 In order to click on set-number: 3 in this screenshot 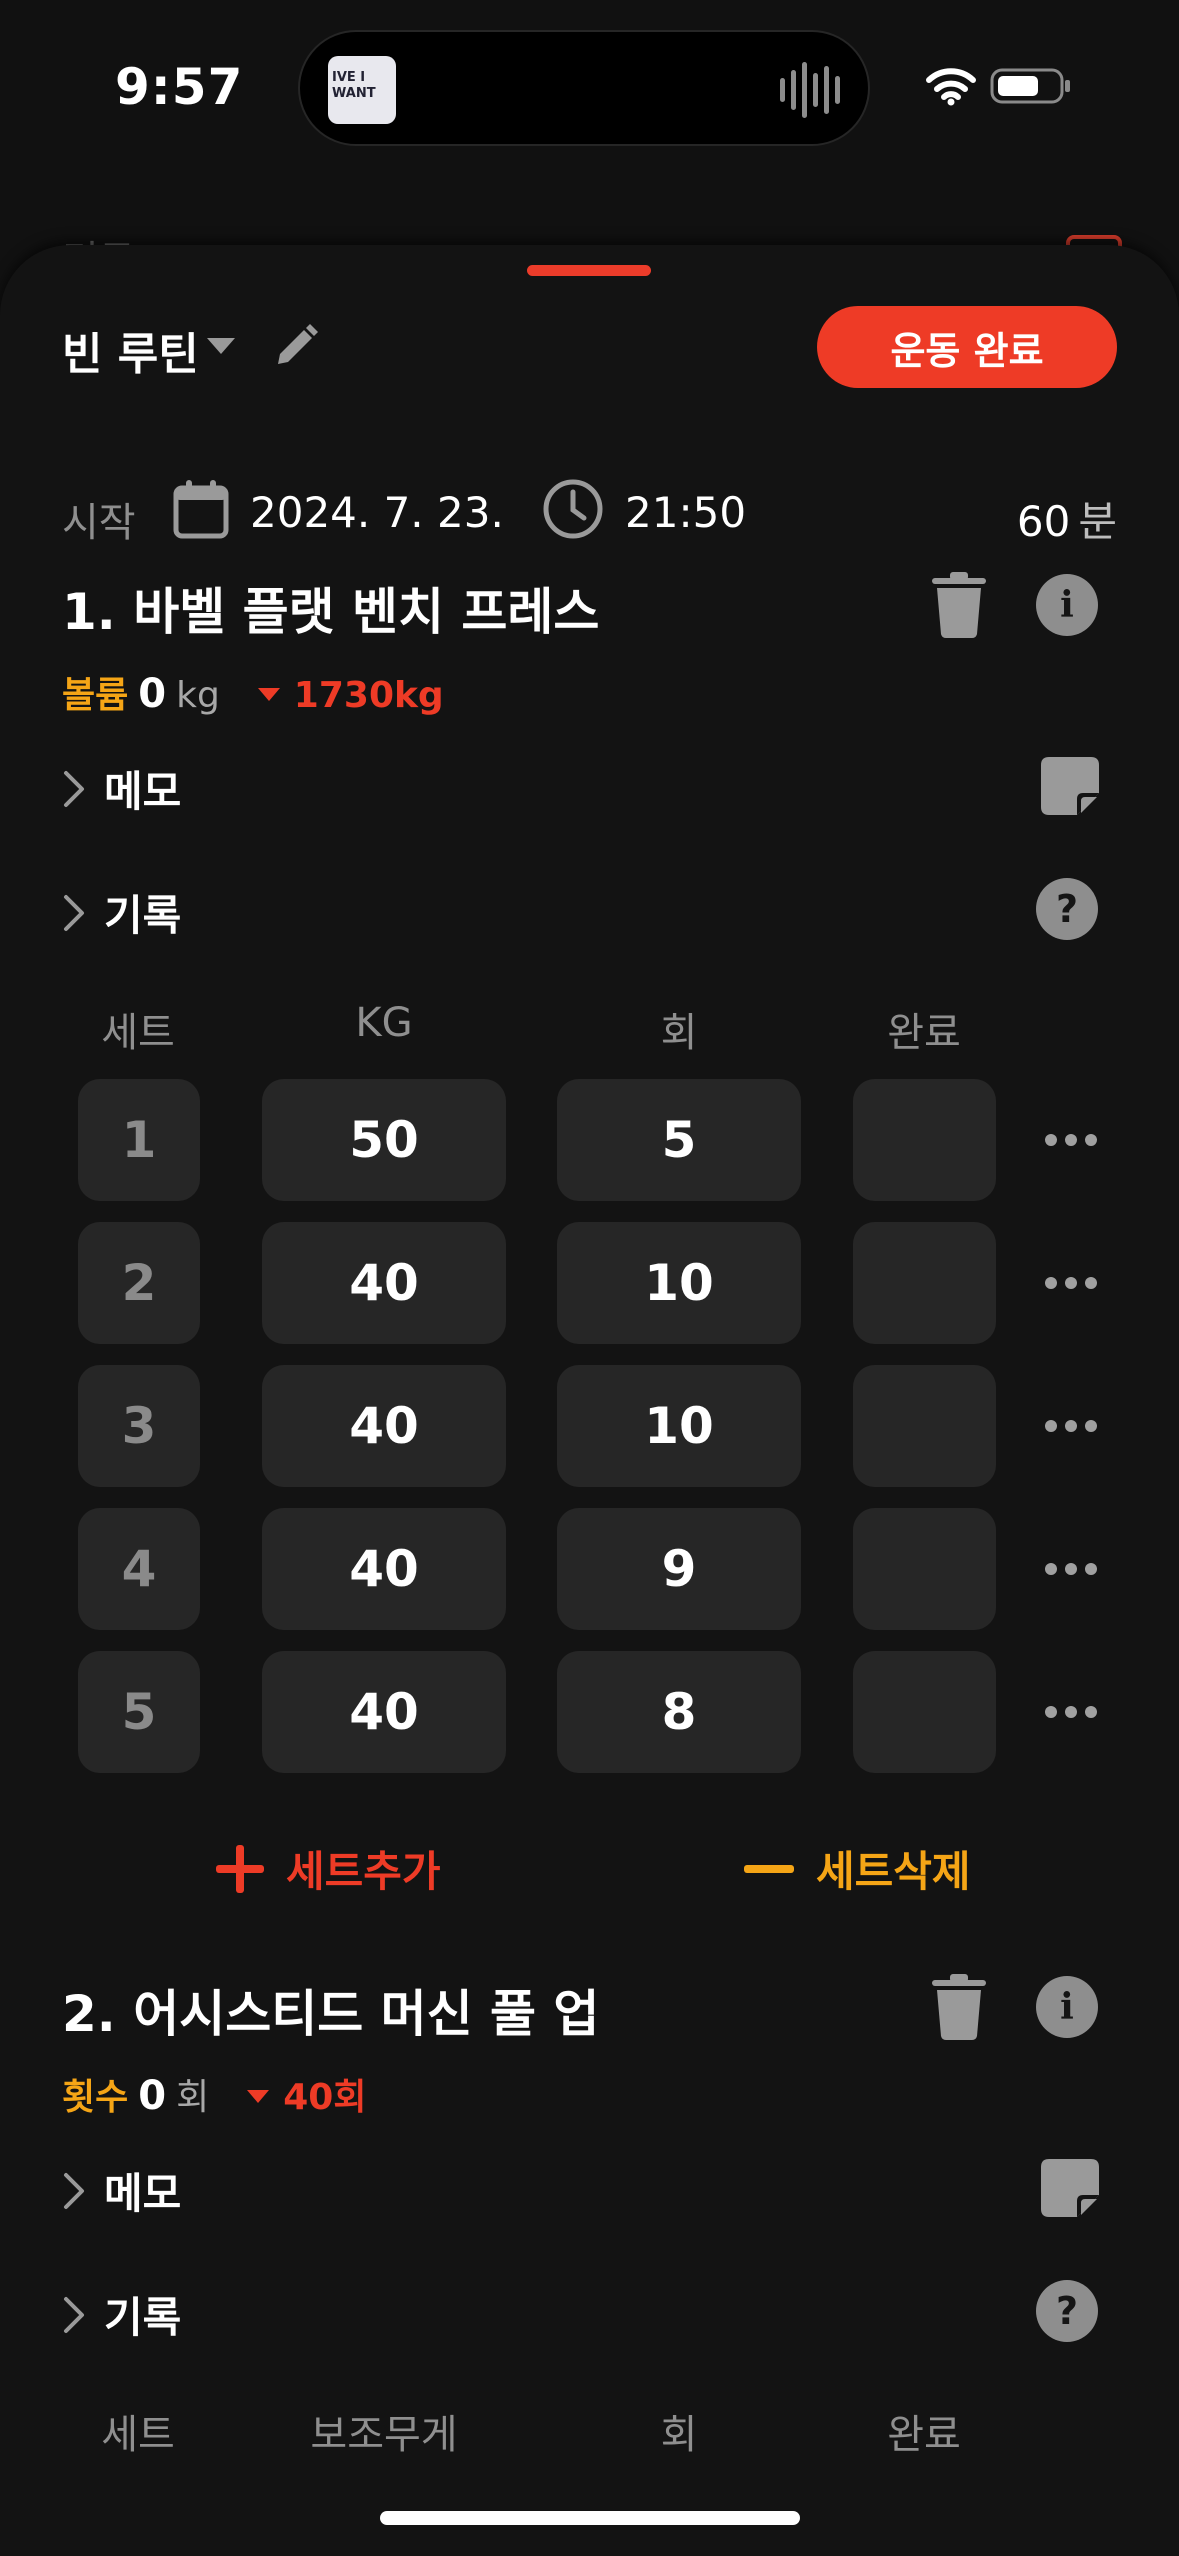, I will do `click(139, 1426)`.